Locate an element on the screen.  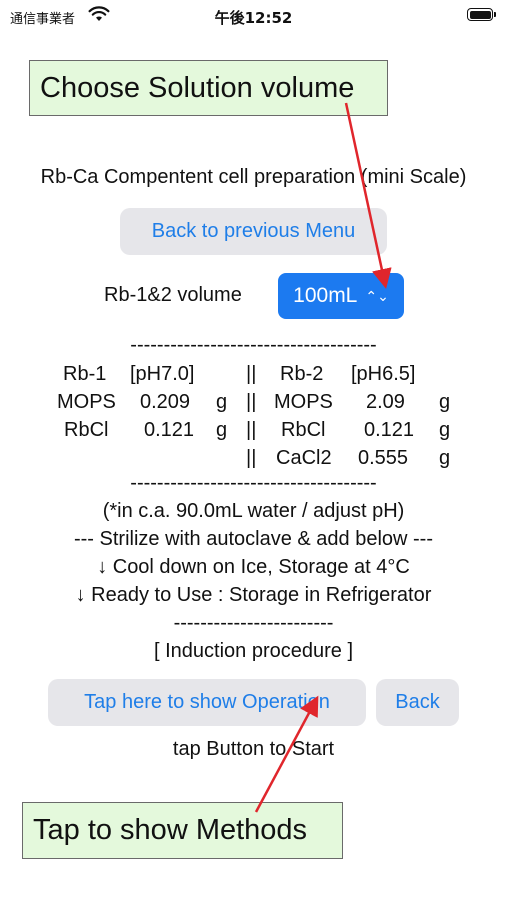
arrow-to-volume-select is located at coordinates (368, 195).